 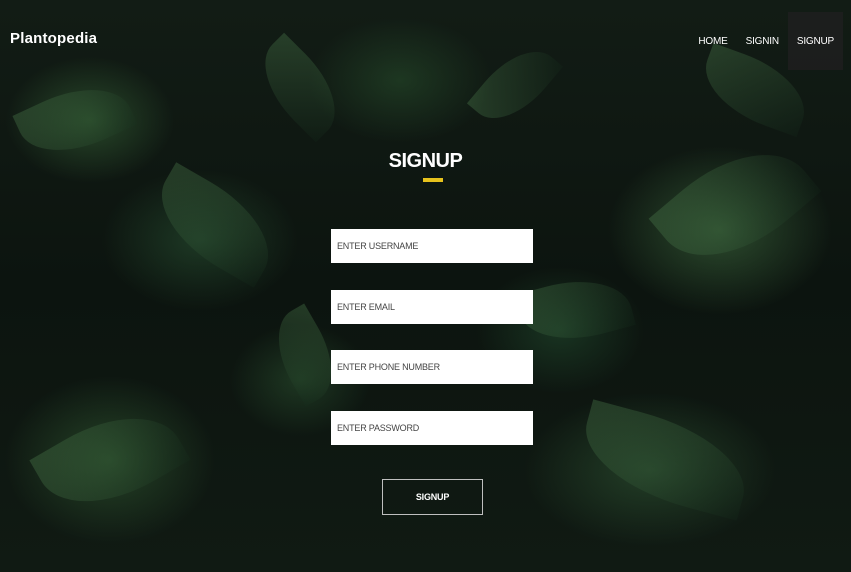 What do you see at coordinates (432, 497) in the screenshot?
I see `signup-button: SIGNUP` at bounding box center [432, 497].